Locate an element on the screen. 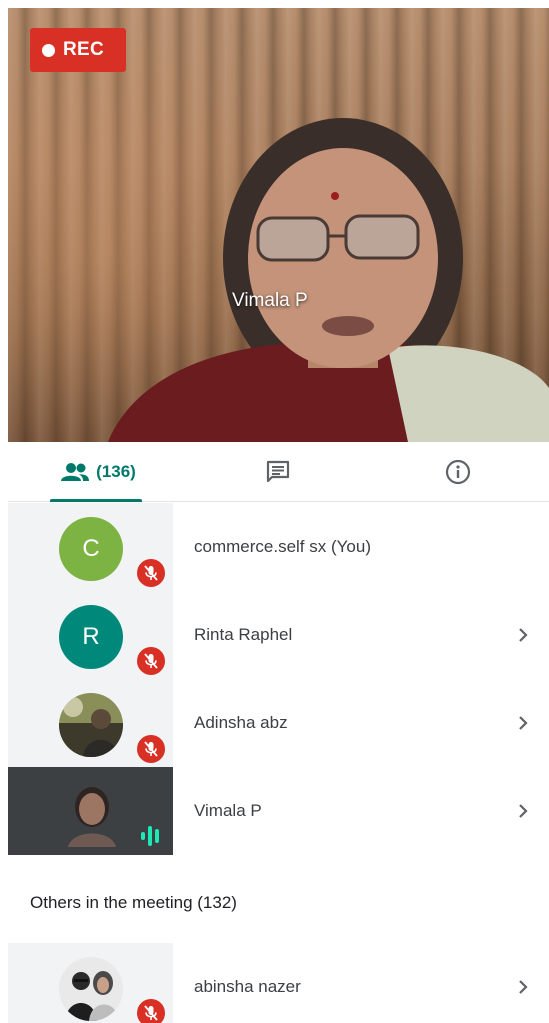 The image size is (549, 1023). tab-chat is located at coordinates (278, 472).